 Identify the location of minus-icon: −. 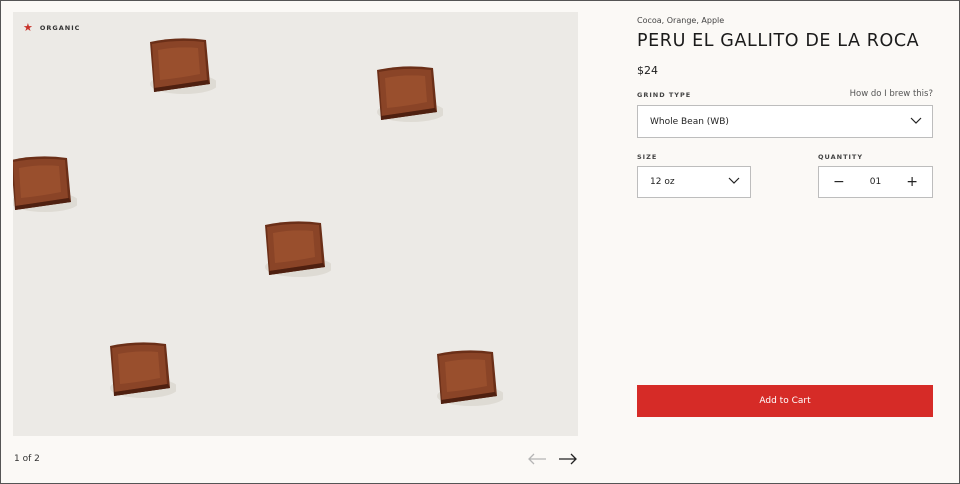
(839, 182).